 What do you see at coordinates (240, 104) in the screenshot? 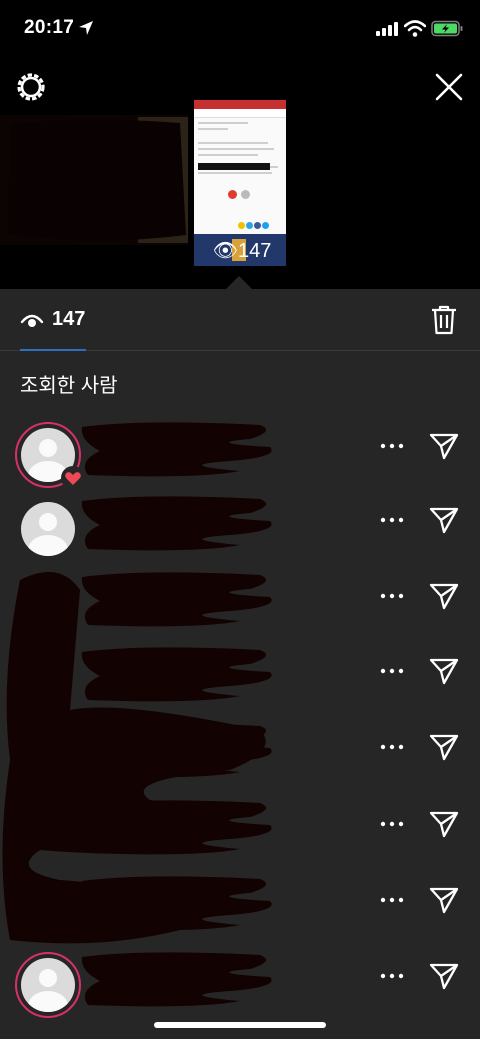
I see `thumb-header` at bounding box center [240, 104].